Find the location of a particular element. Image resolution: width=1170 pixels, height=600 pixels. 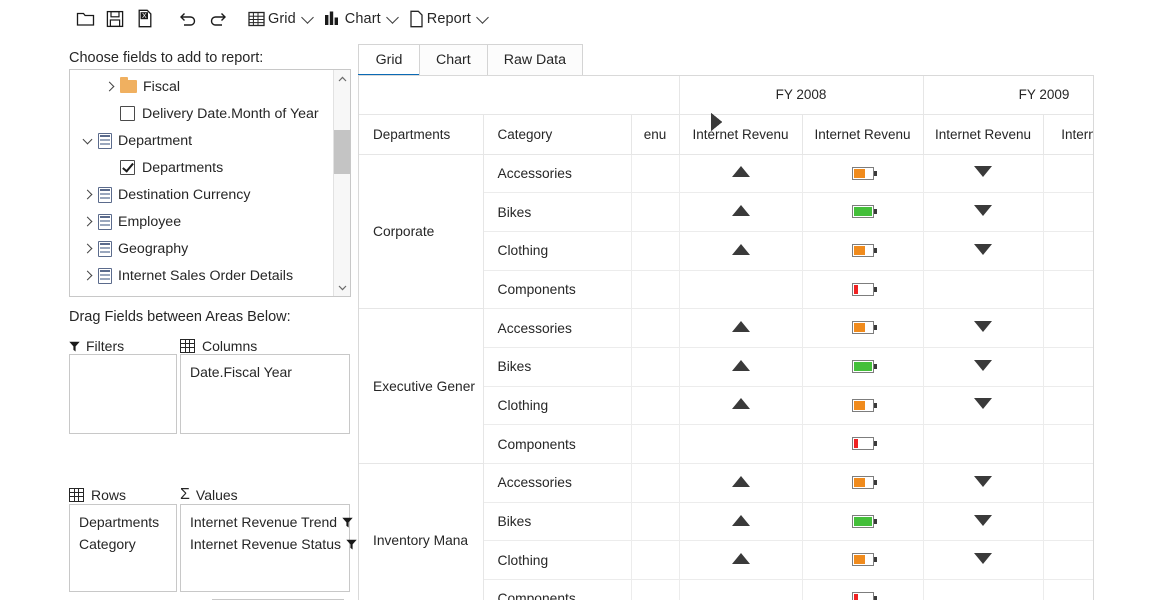

collapse-down-icon is located at coordinates (87, 140).